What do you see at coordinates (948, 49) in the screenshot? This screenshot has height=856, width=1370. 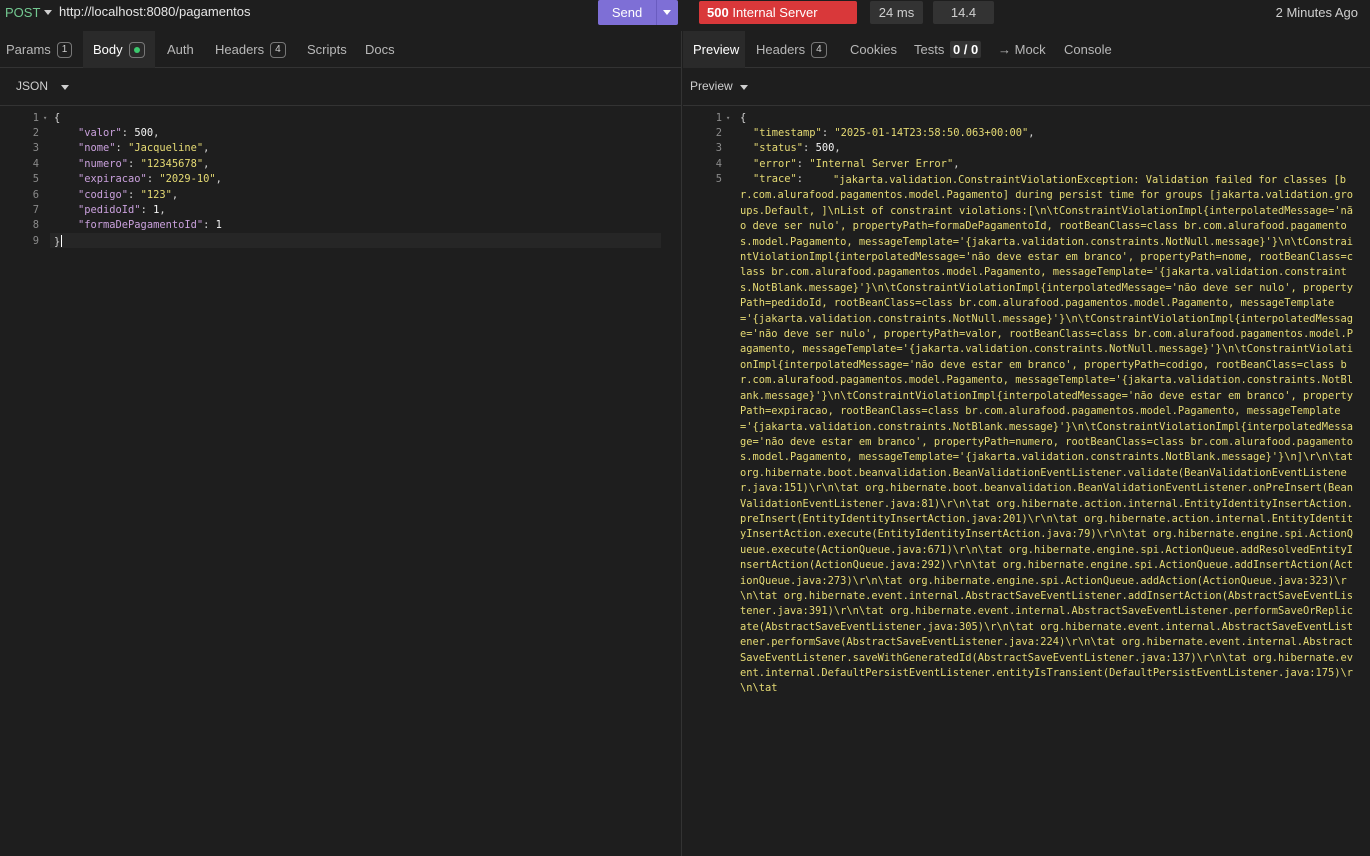 I see `tab-tests: Tests 0 / 0` at bounding box center [948, 49].